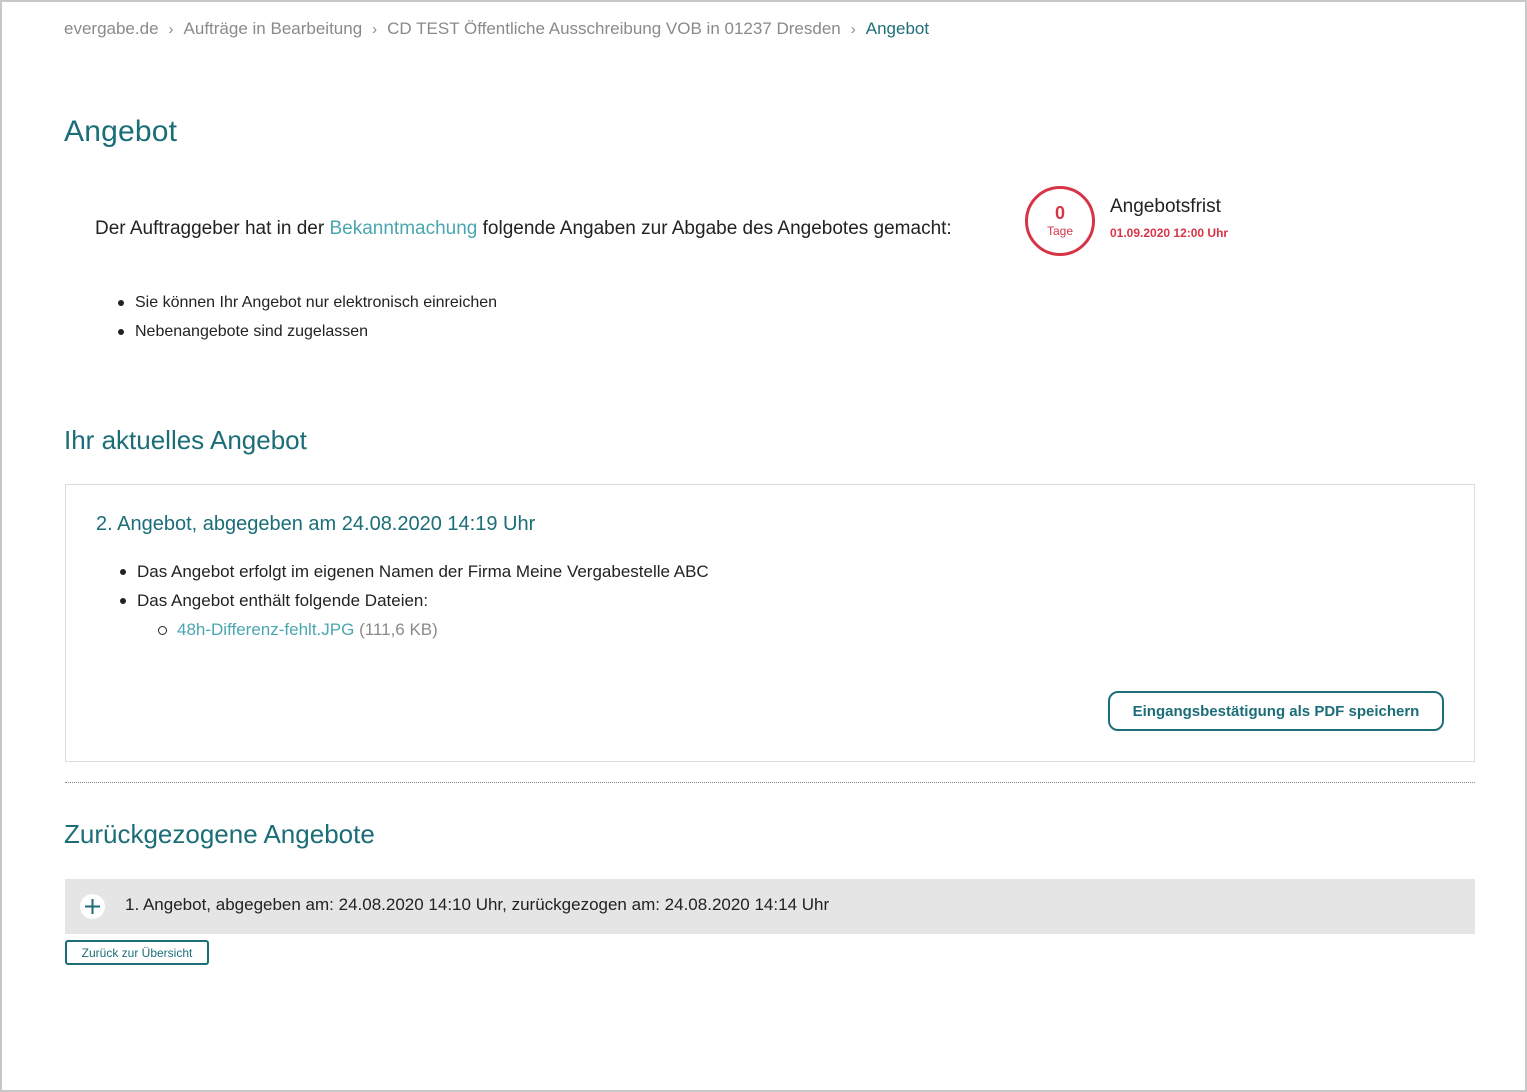  Describe the element at coordinates (1059, 213) in the screenshot. I see `deadline-days-count: 0` at that location.